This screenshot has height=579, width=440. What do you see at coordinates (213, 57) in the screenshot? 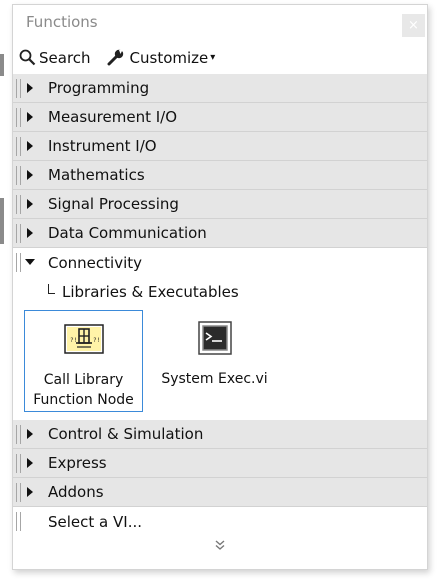
I see `chevron-down-icon: ▾` at bounding box center [213, 57].